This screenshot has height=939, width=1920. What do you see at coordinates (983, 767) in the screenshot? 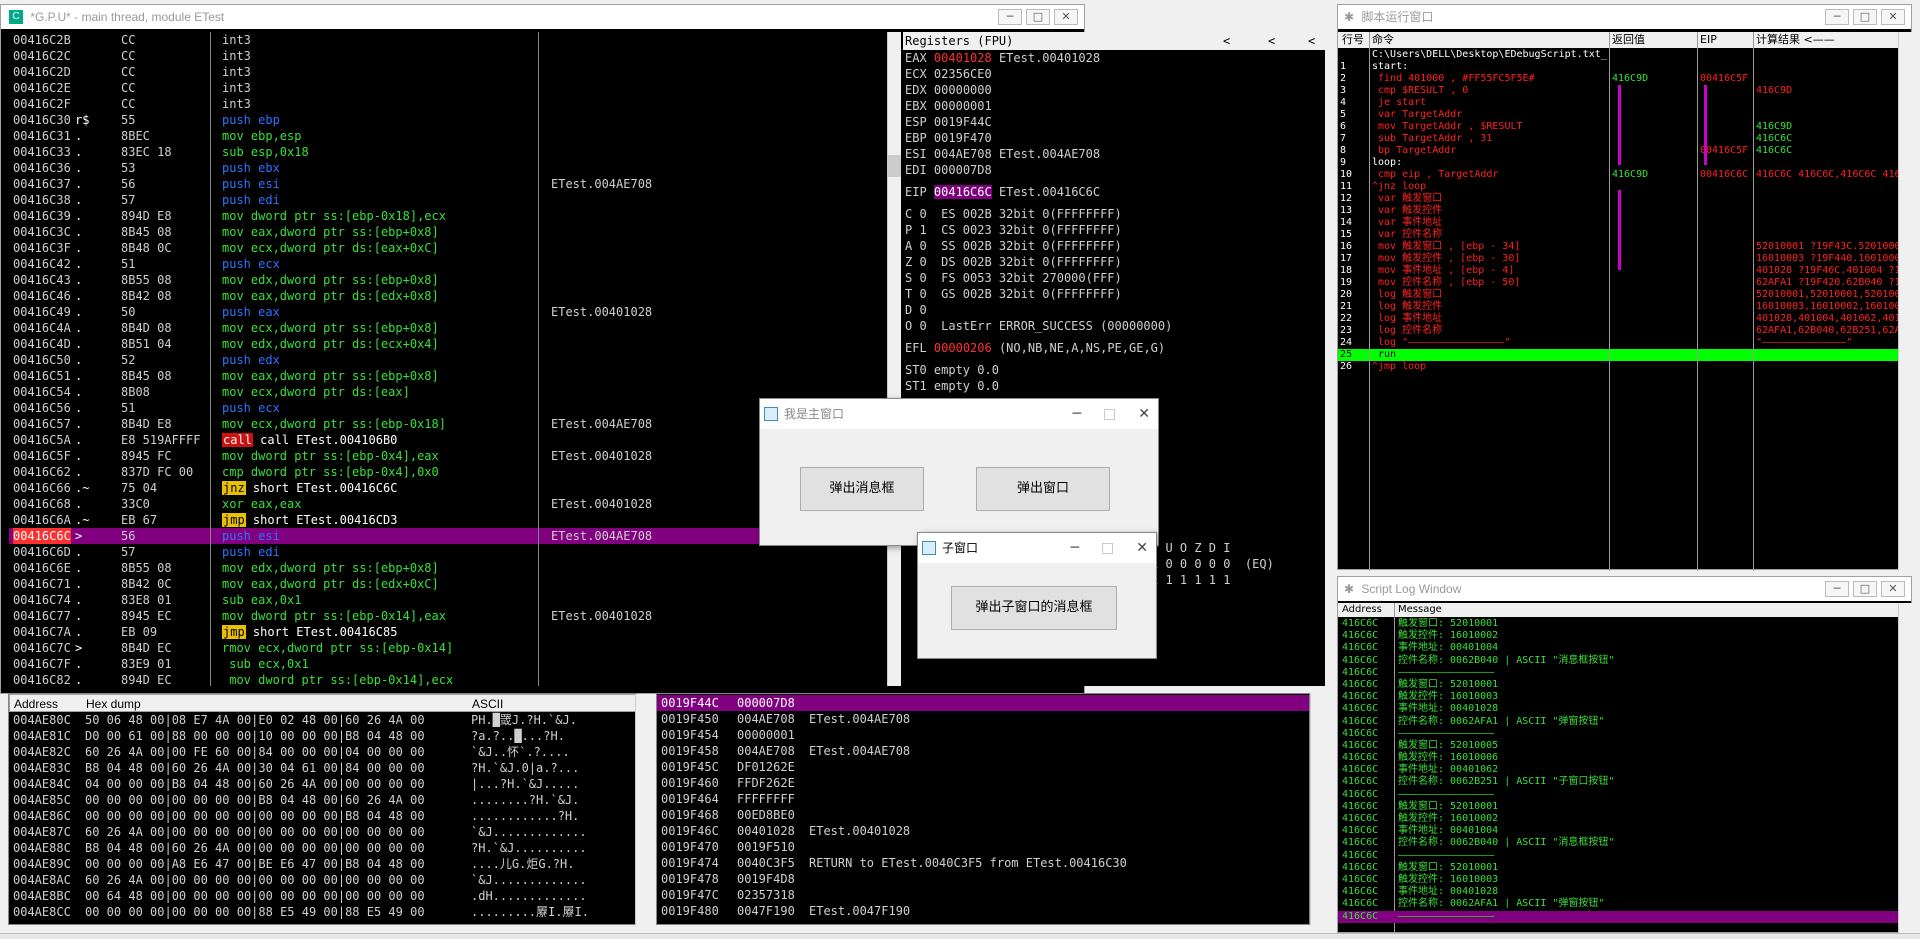
I see `stack-row: 0019F45C DF01262E` at bounding box center [983, 767].